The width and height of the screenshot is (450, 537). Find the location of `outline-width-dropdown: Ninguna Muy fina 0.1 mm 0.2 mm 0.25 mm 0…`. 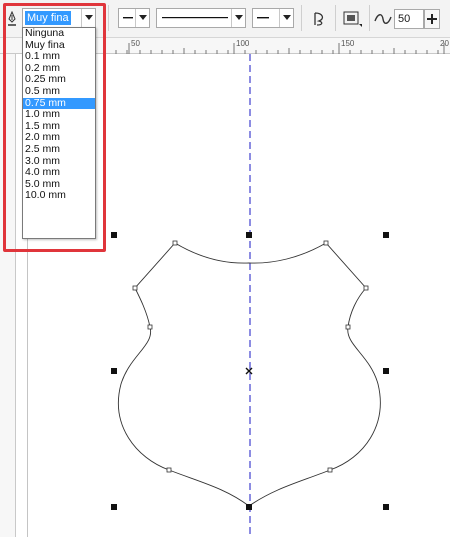

outline-width-dropdown: Ninguna Muy fina 0.1 mm 0.2 mm 0.25 mm 0… is located at coordinates (59, 133).